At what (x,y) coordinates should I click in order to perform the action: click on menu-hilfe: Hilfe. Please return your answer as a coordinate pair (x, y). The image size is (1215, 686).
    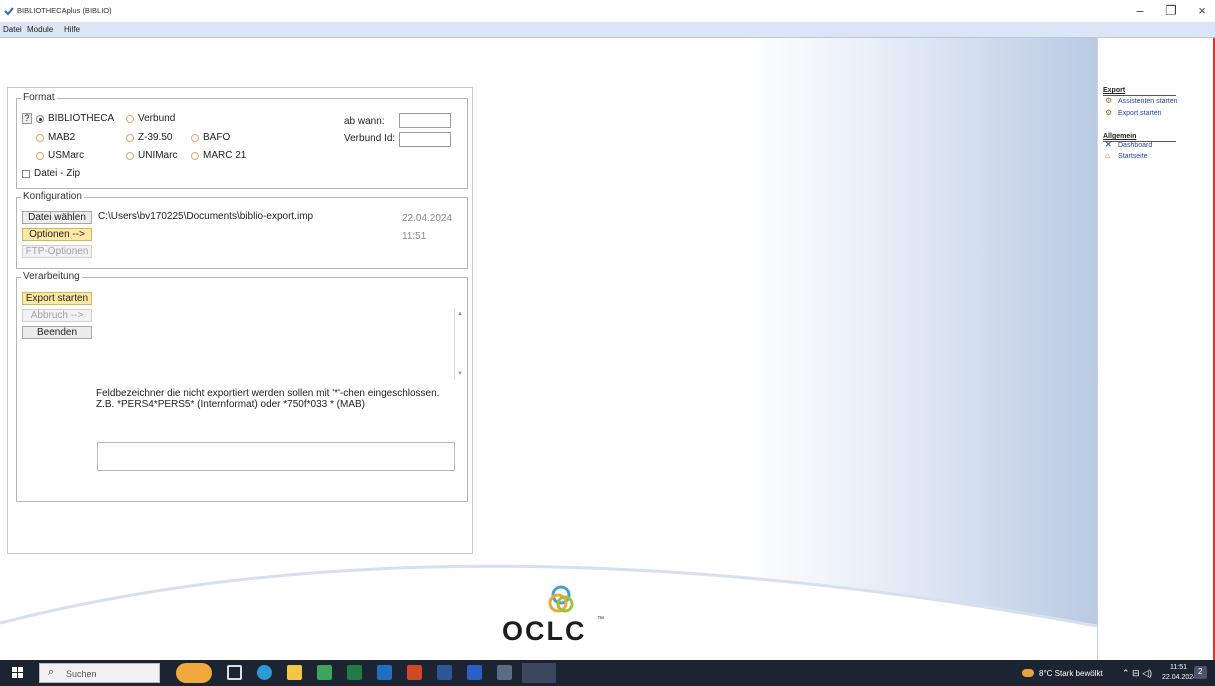
    Looking at the image, I should click on (72, 29).